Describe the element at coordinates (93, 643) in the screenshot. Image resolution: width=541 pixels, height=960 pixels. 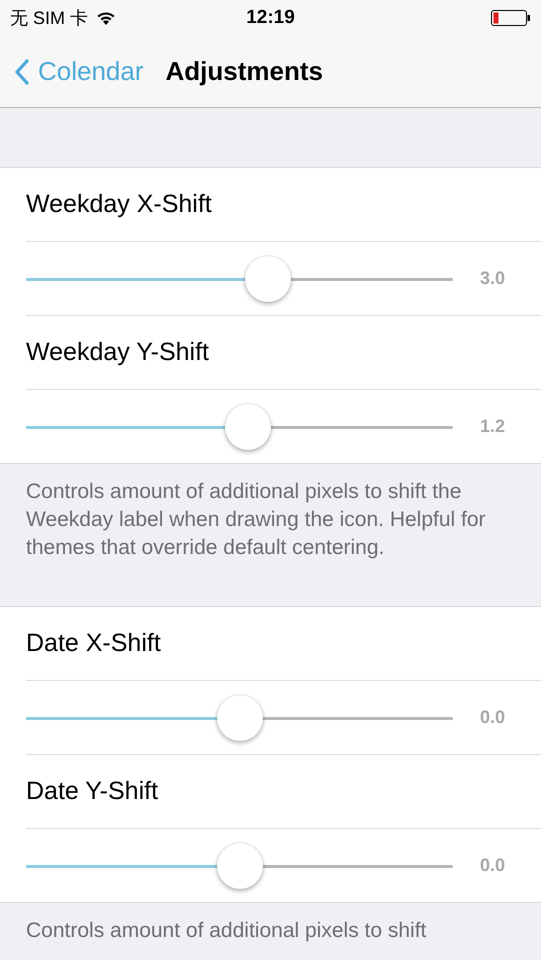
I see `setting-label: Date X-Shift` at that location.